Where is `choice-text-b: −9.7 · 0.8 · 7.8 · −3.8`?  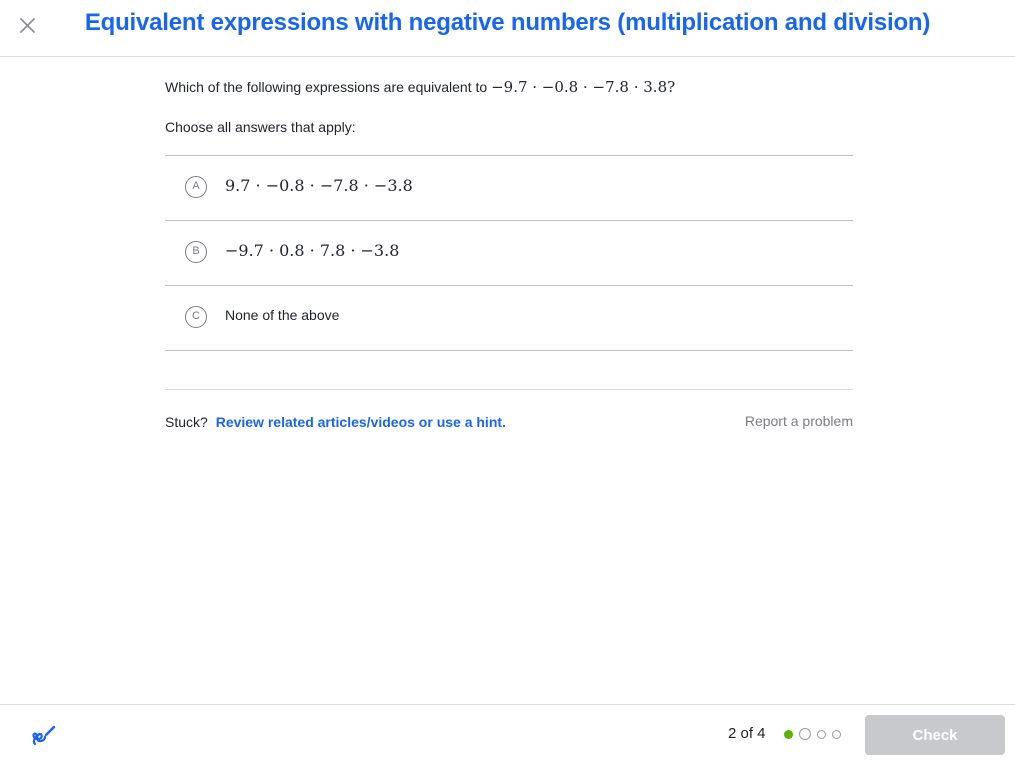 choice-text-b: −9.7 · 0.8 · 7.8 · −3.8 is located at coordinates (312, 250).